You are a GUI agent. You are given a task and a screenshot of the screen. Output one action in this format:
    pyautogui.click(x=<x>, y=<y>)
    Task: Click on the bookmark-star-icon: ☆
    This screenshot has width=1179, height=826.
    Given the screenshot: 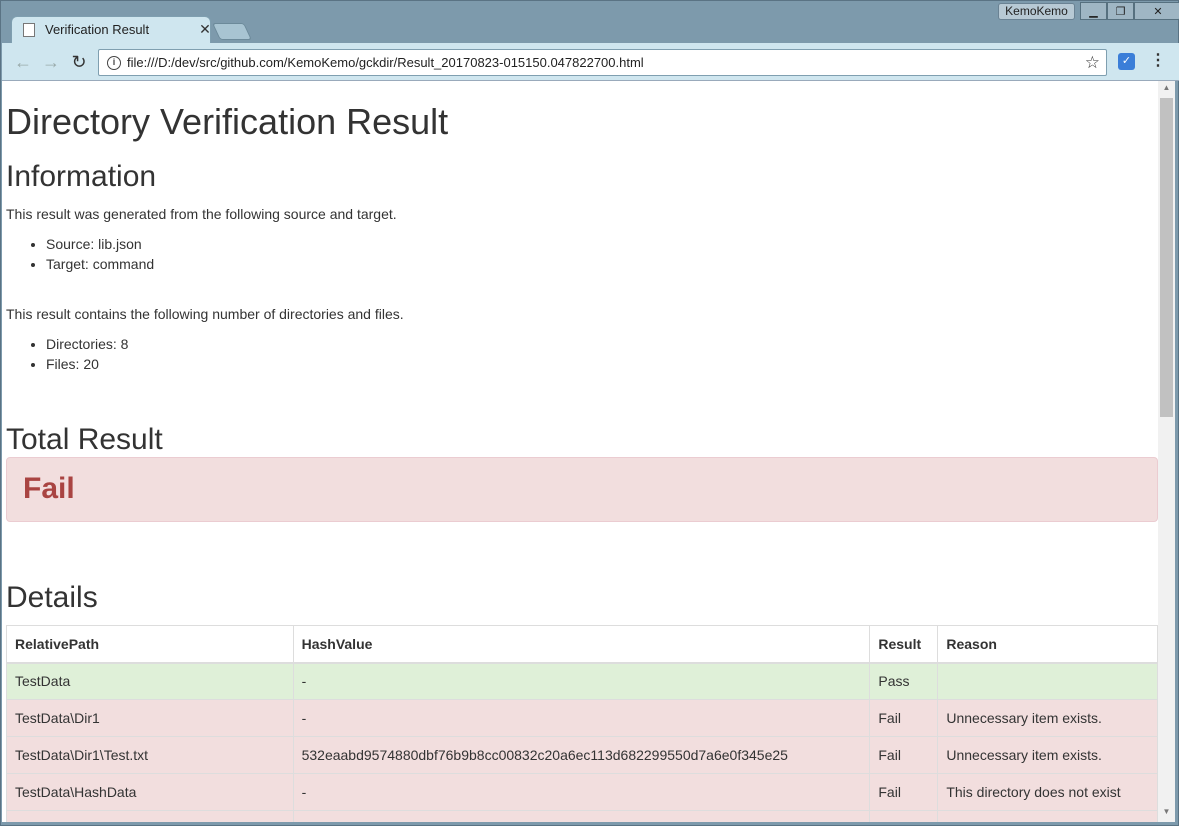 What is the action you would take?
    pyautogui.click(x=1092, y=63)
    